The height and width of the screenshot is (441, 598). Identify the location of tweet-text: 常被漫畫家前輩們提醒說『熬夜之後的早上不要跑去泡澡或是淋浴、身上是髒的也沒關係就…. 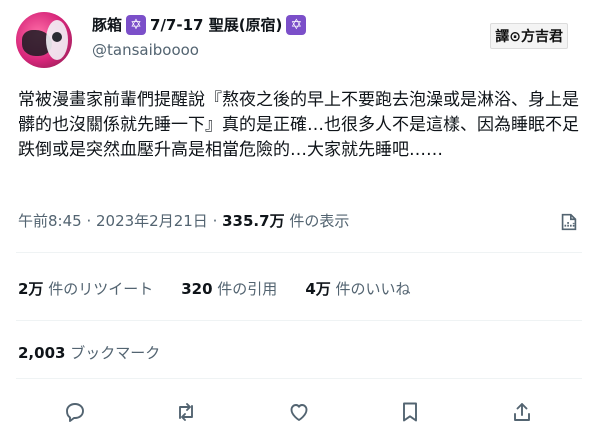
(298, 125).